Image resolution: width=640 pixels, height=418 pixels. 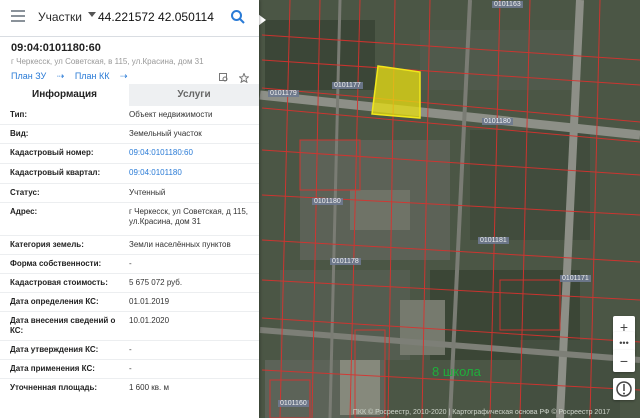 What do you see at coordinates (18, 114) in the screenshot?
I see `info-label: Тип:` at bounding box center [18, 114].